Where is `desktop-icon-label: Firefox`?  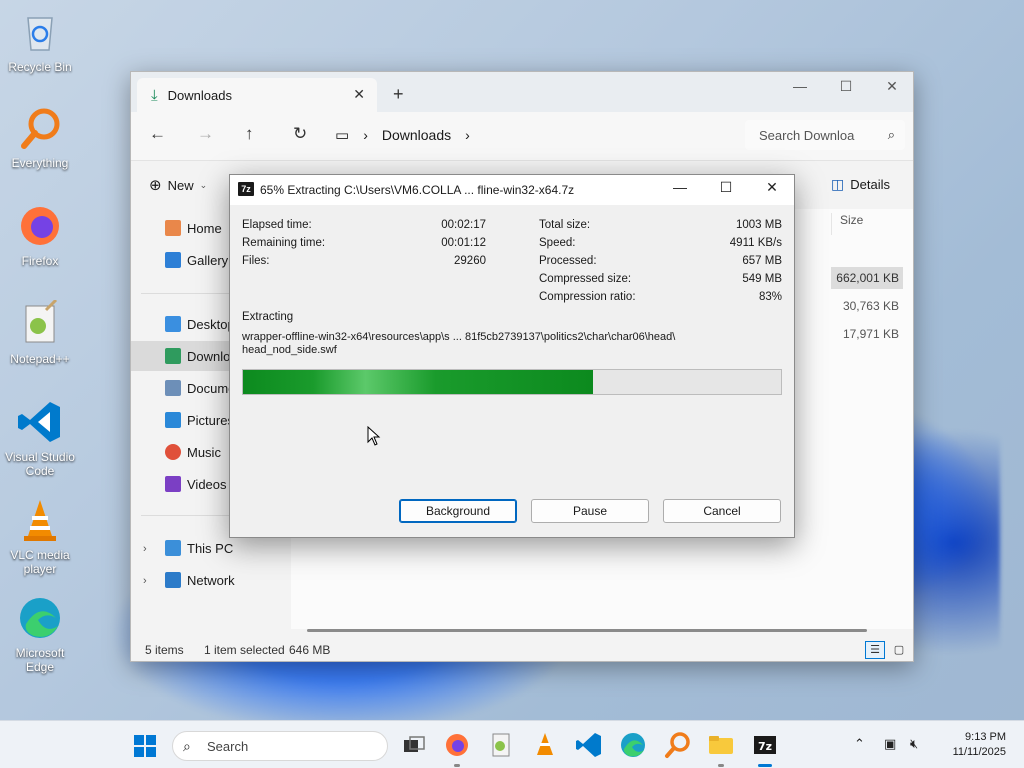
desktop-icon-label: Firefox is located at coordinates (40, 261).